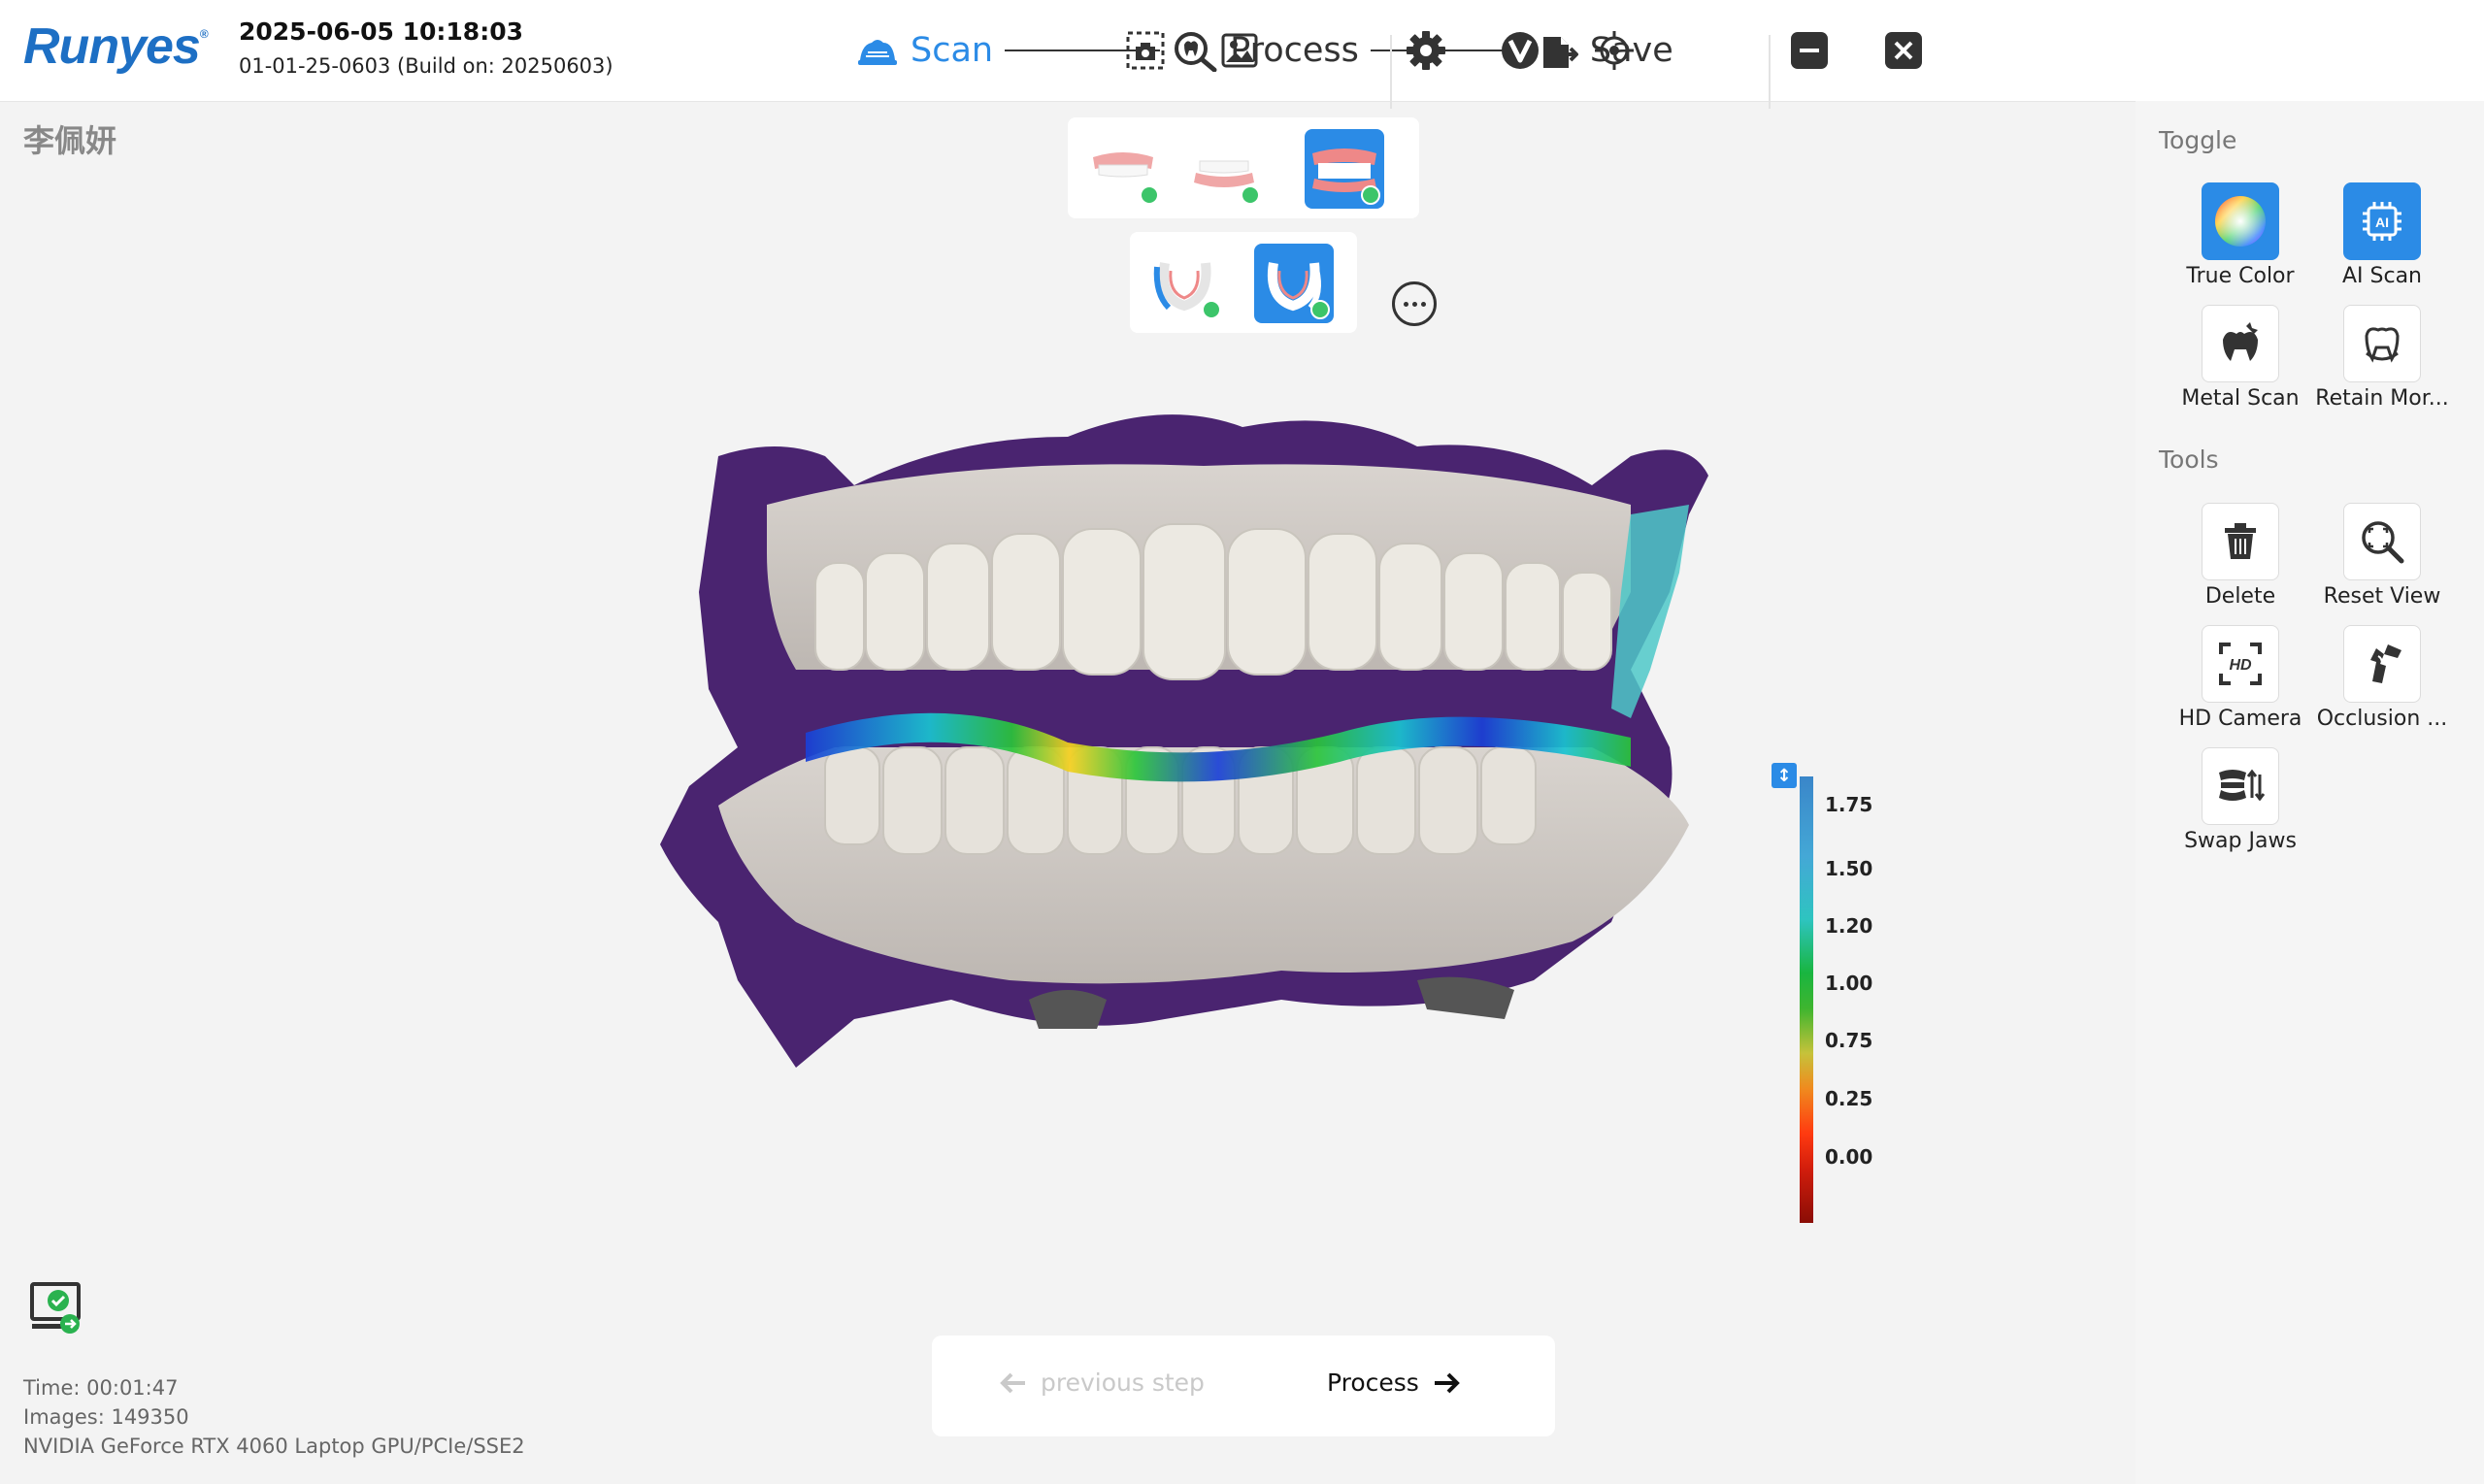 Image resolution: width=2484 pixels, height=1484 pixels. Describe the element at coordinates (1849, 1098) in the screenshot. I see `scale-label: 0.25` at that location.